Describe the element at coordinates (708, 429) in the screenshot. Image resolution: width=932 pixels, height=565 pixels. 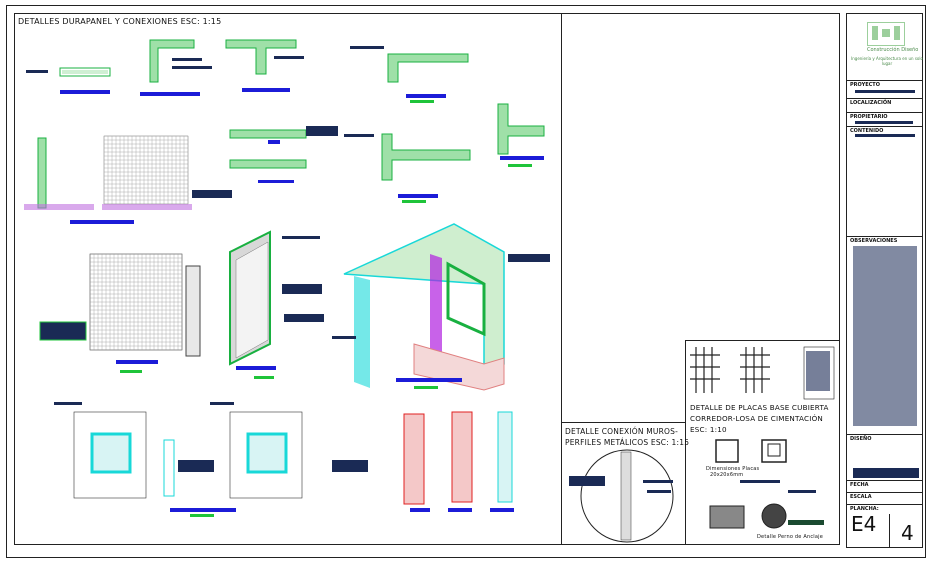
I see `placas-title-scale: ESC: 1:10` at that location.